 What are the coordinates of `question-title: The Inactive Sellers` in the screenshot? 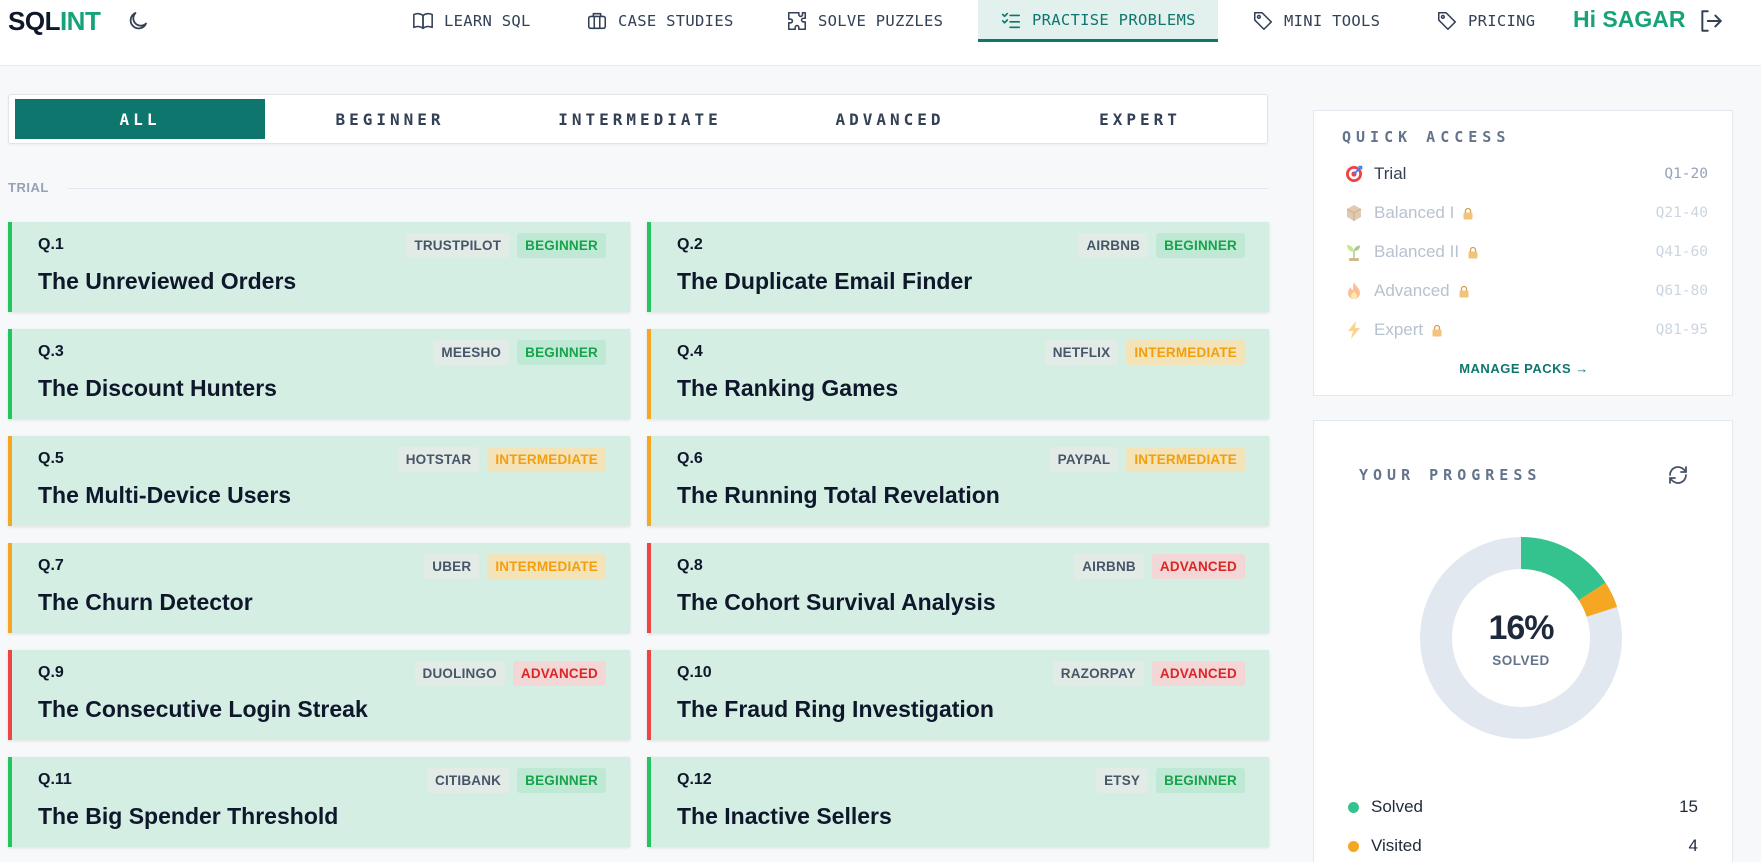 It's located at (784, 816).